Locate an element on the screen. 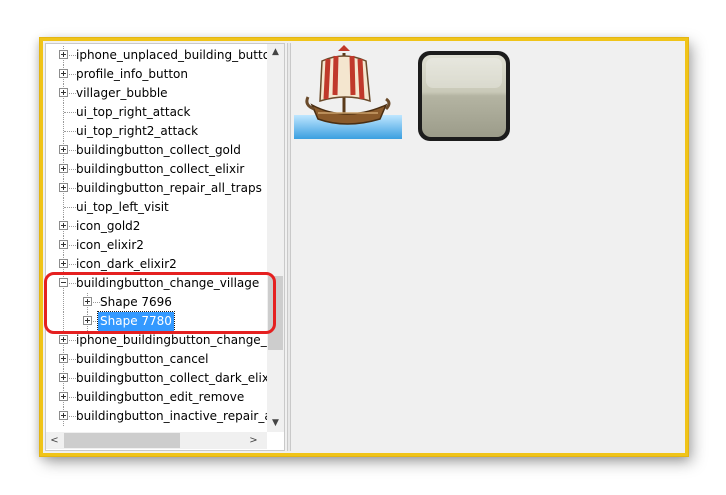 This screenshot has height=495, width=726. horizontal-scrollbar: < > is located at coordinates (156, 440).